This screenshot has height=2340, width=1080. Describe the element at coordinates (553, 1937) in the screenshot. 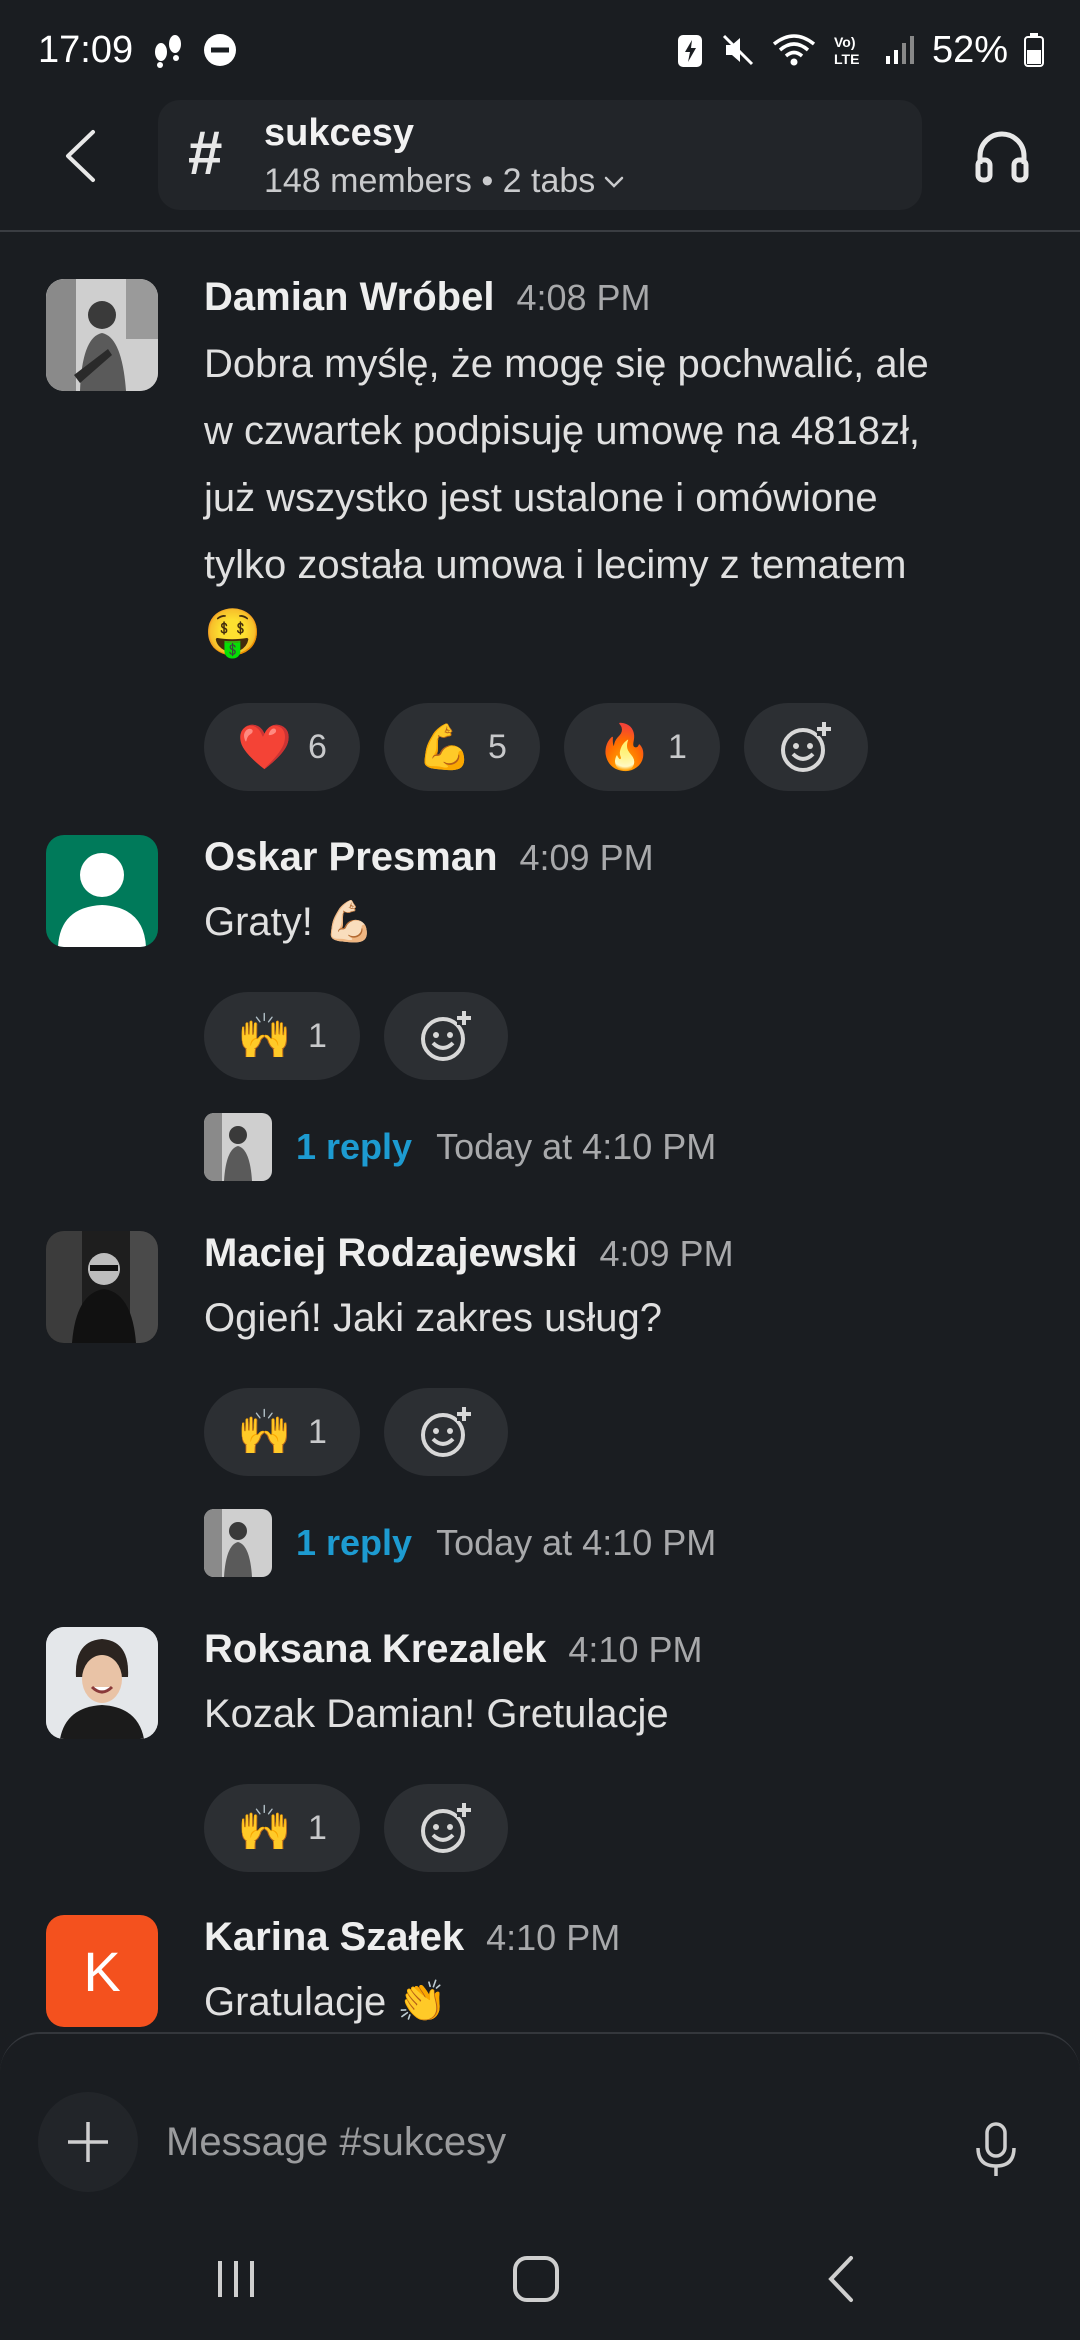

I see `message-time: 4:10 PM` at that location.